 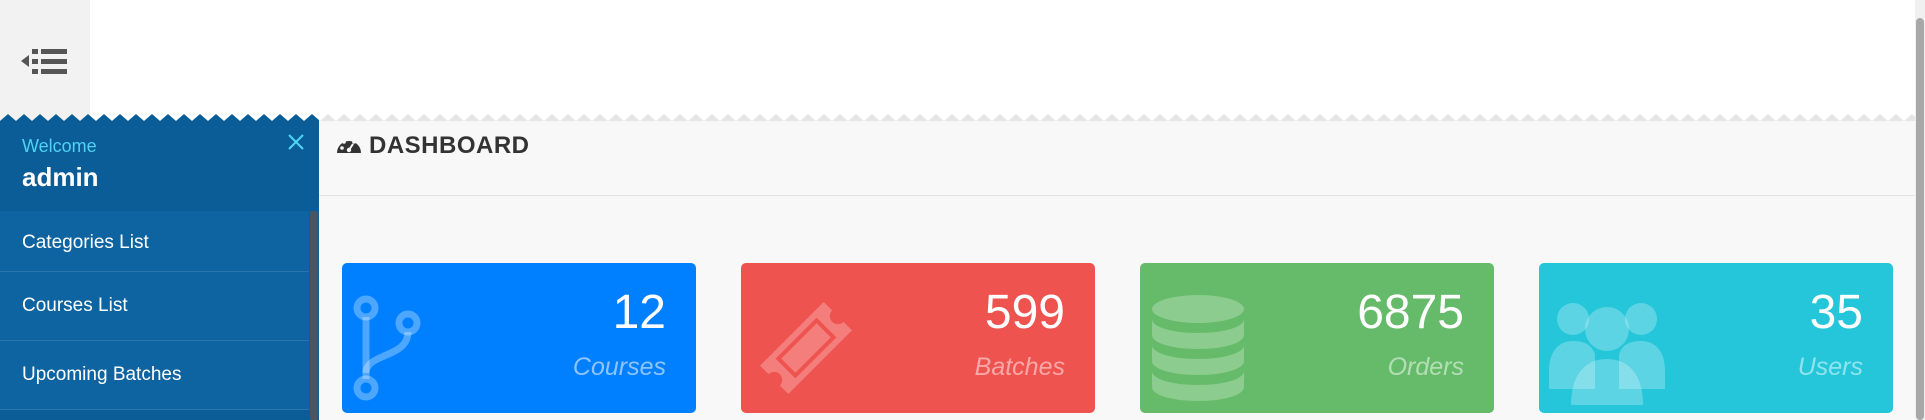 What do you see at coordinates (619, 367) in the screenshot?
I see `courses-label: Courses` at bounding box center [619, 367].